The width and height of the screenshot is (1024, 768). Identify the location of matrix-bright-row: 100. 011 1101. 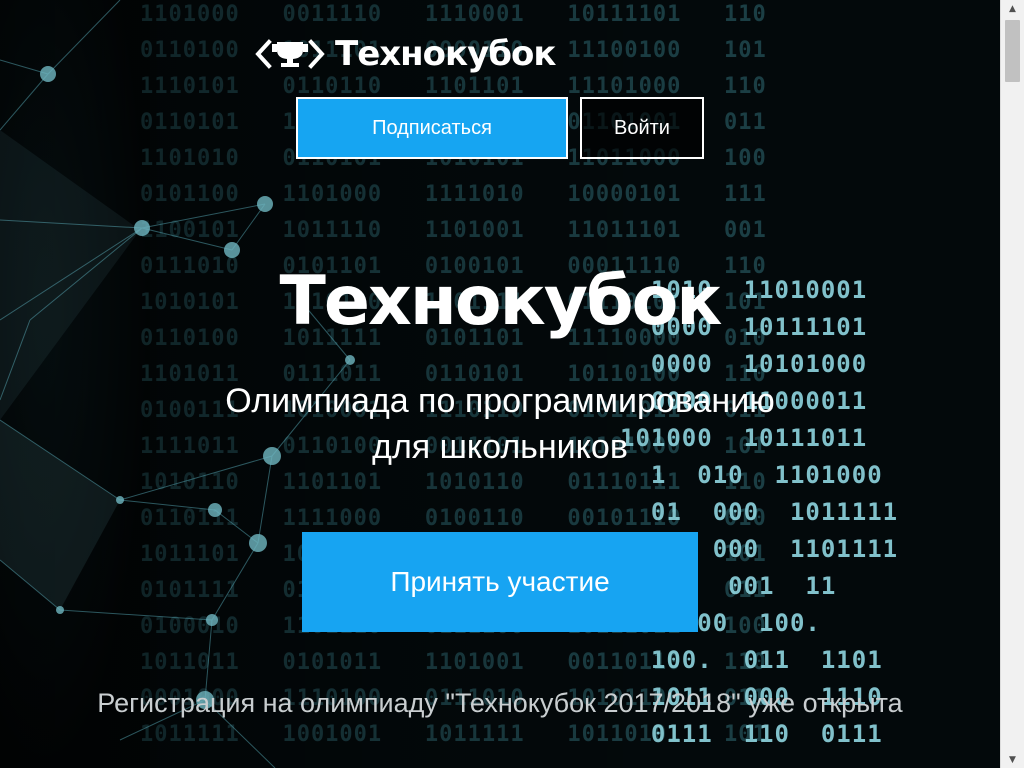
(751, 660).